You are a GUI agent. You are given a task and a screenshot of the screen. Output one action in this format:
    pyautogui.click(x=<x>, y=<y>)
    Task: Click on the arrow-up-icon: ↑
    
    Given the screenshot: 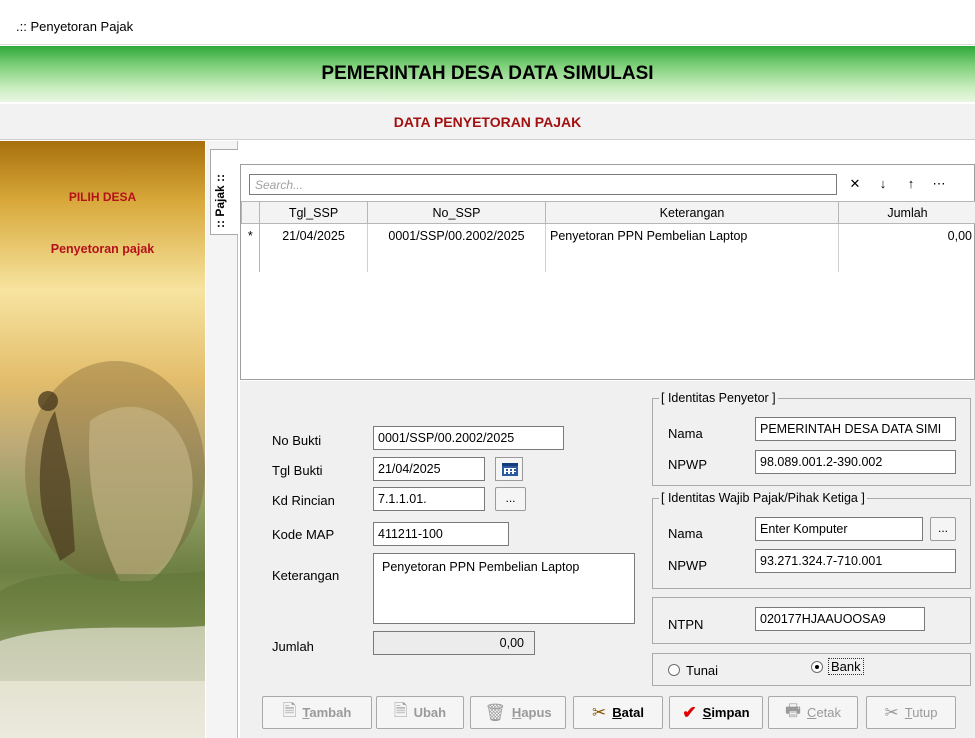 What is the action you would take?
    pyautogui.click(x=911, y=183)
    